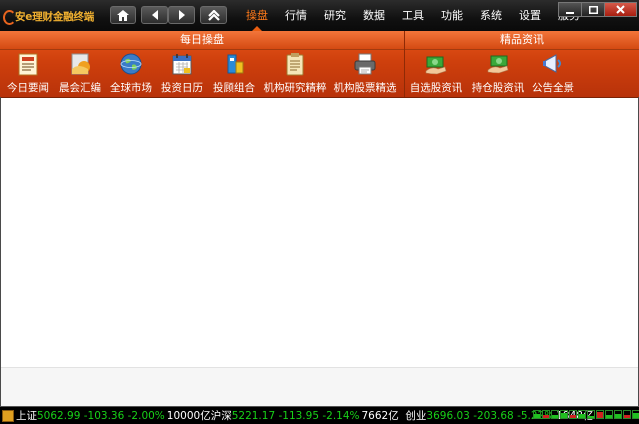  What do you see at coordinates (104, 415) in the screenshot?
I see `index-change: -103.36` at bounding box center [104, 415].